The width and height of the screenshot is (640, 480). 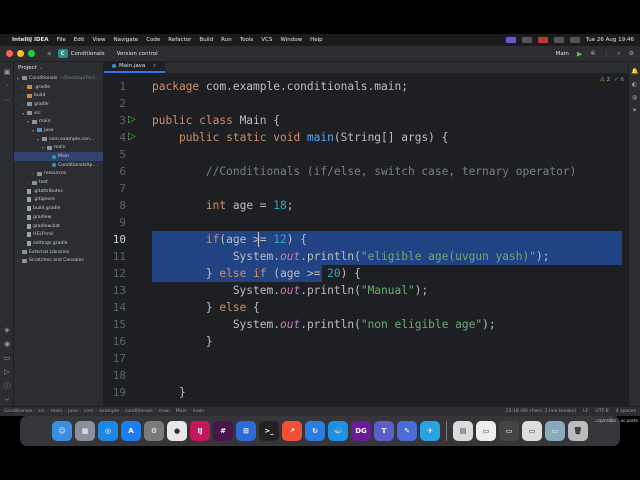 I want to click on tree-item: ▾ java, so click(x=58, y=130).